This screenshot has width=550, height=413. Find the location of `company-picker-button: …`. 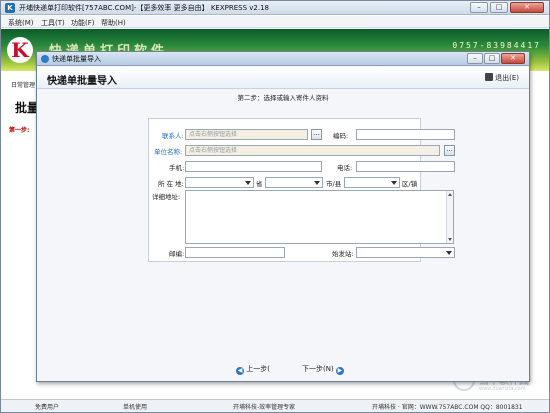

company-picker-button: … is located at coordinates (449, 150).